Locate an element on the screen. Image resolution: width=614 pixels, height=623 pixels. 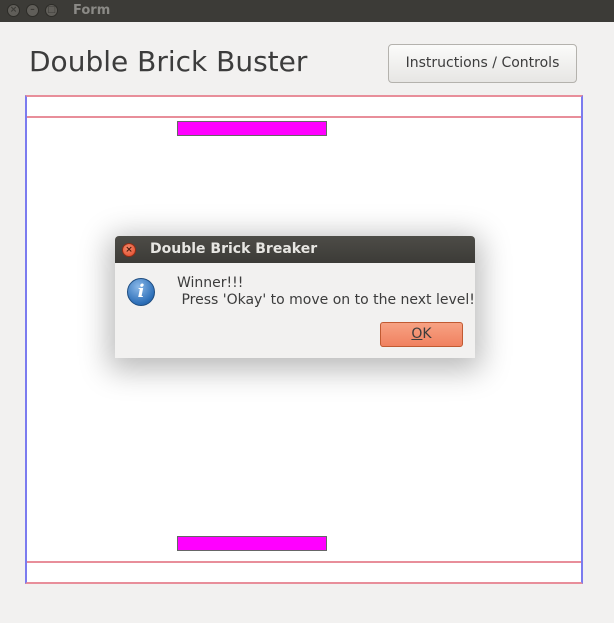
instructions-controls-button: Instructions / Controls is located at coordinates (482, 63).